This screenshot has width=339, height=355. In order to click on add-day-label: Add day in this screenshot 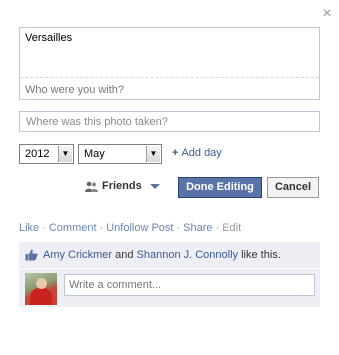, I will do `click(201, 153)`.